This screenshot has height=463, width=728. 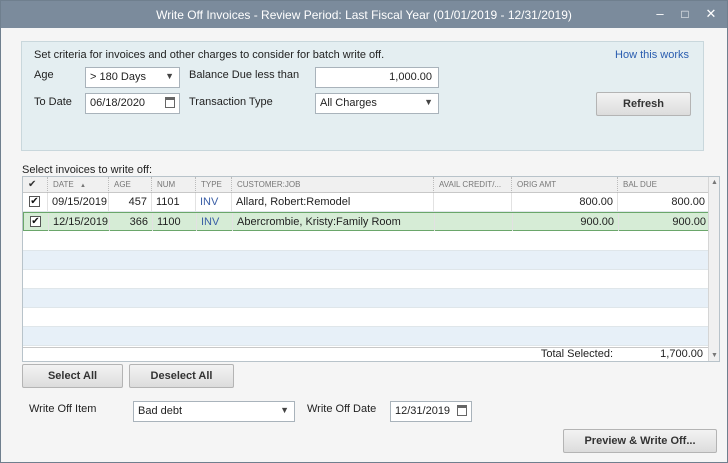 I want to click on maximize-icon: □, so click(x=685, y=14).